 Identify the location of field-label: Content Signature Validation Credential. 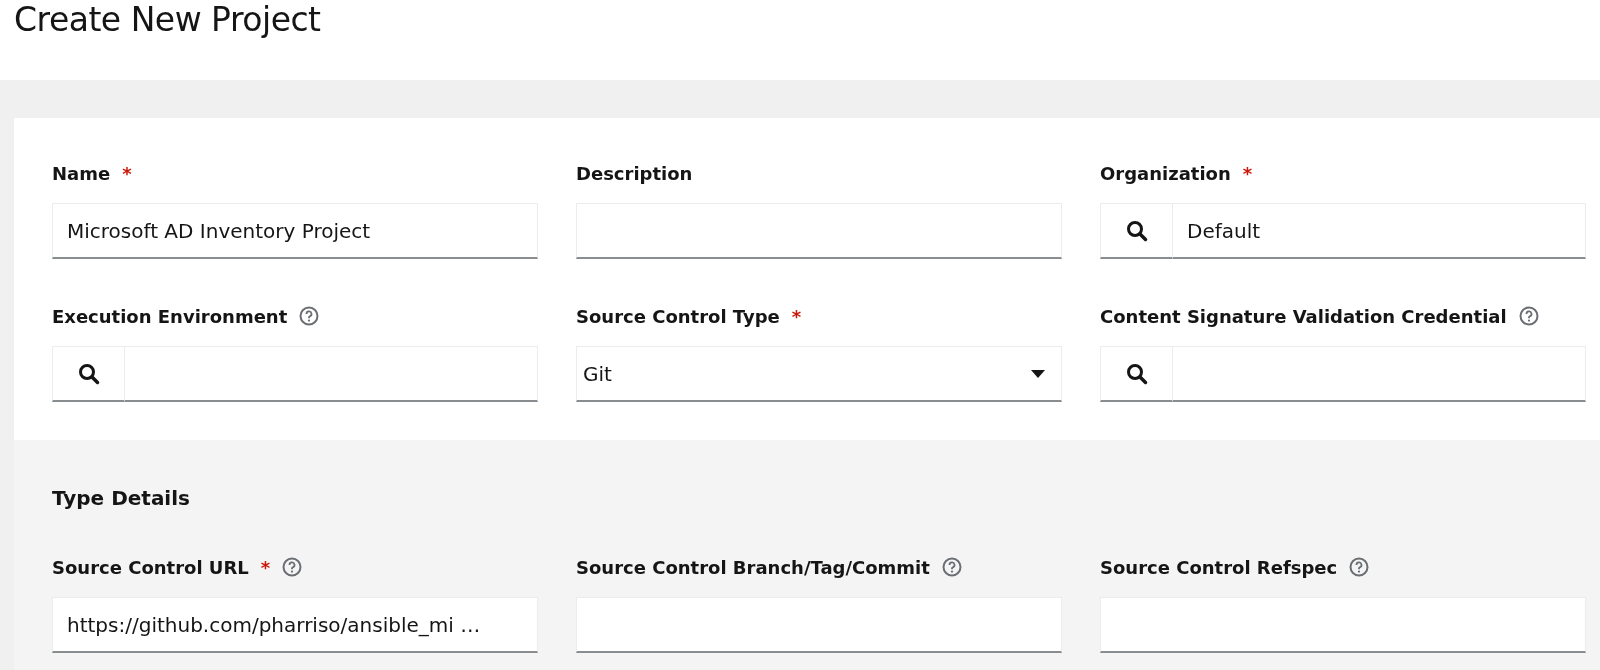
(1303, 316).